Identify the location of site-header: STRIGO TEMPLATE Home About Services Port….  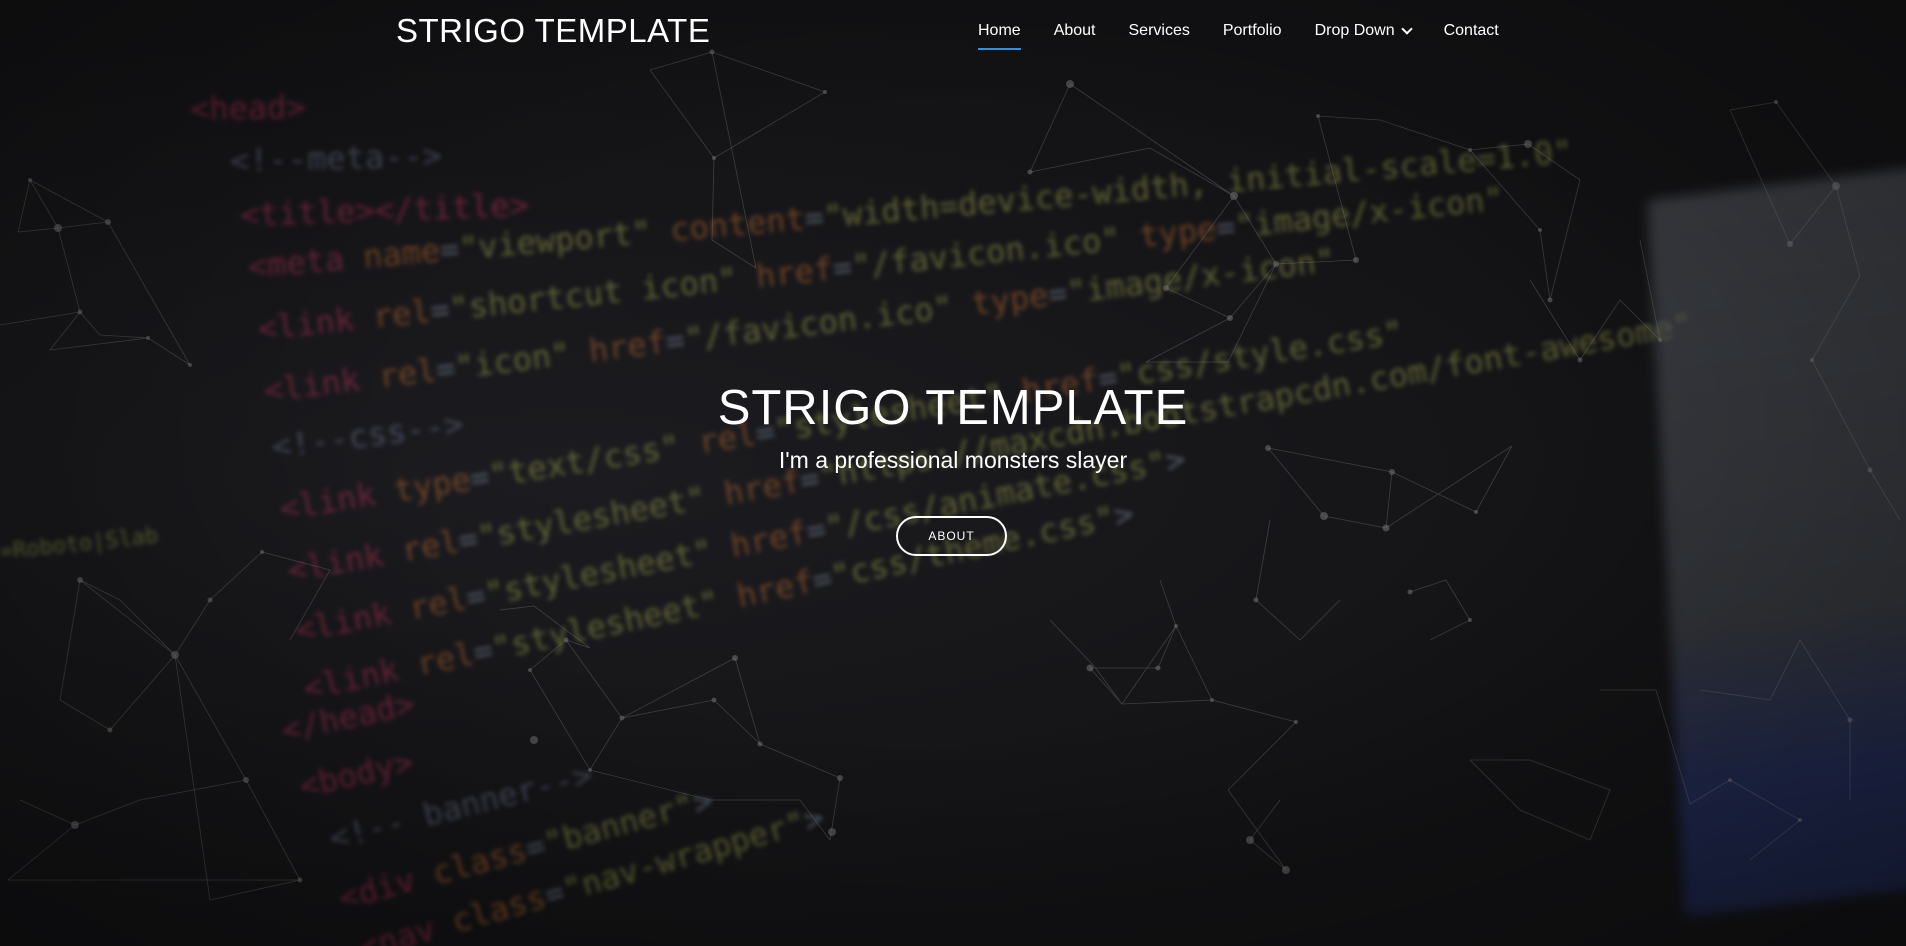
(953, 32).